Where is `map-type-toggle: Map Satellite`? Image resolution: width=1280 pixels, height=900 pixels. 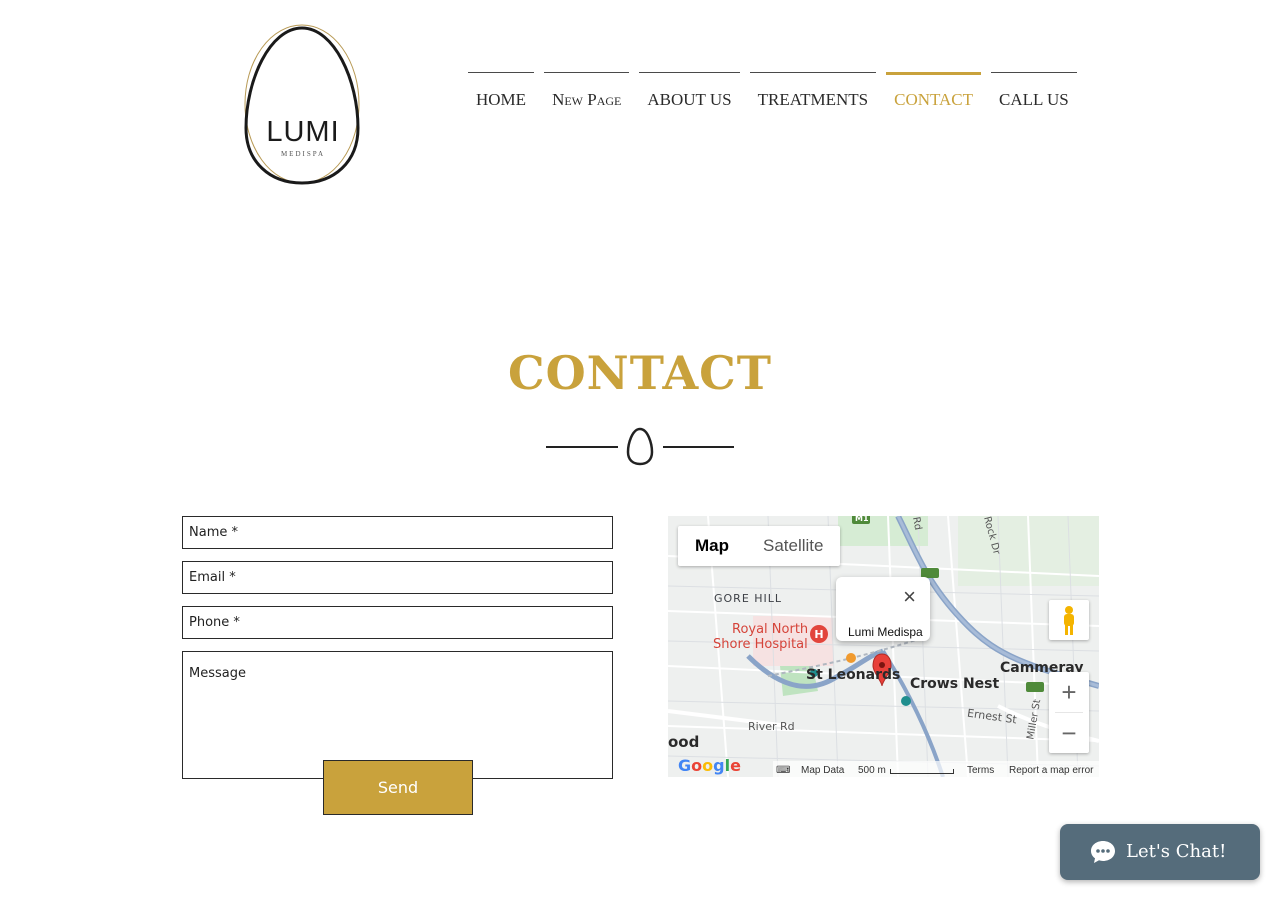 map-type-toggle: Map Satellite is located at coordinates (759, 546).